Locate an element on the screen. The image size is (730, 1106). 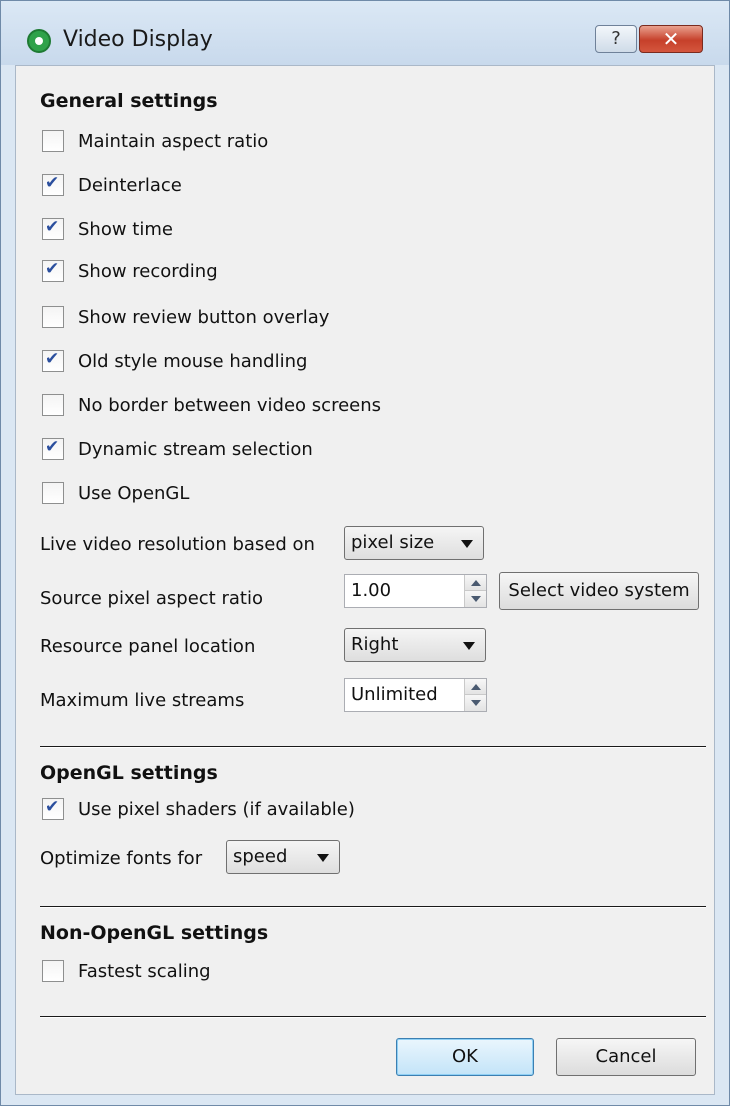
source-aspect-value: 1.00 is located at coordinates (371, 590).